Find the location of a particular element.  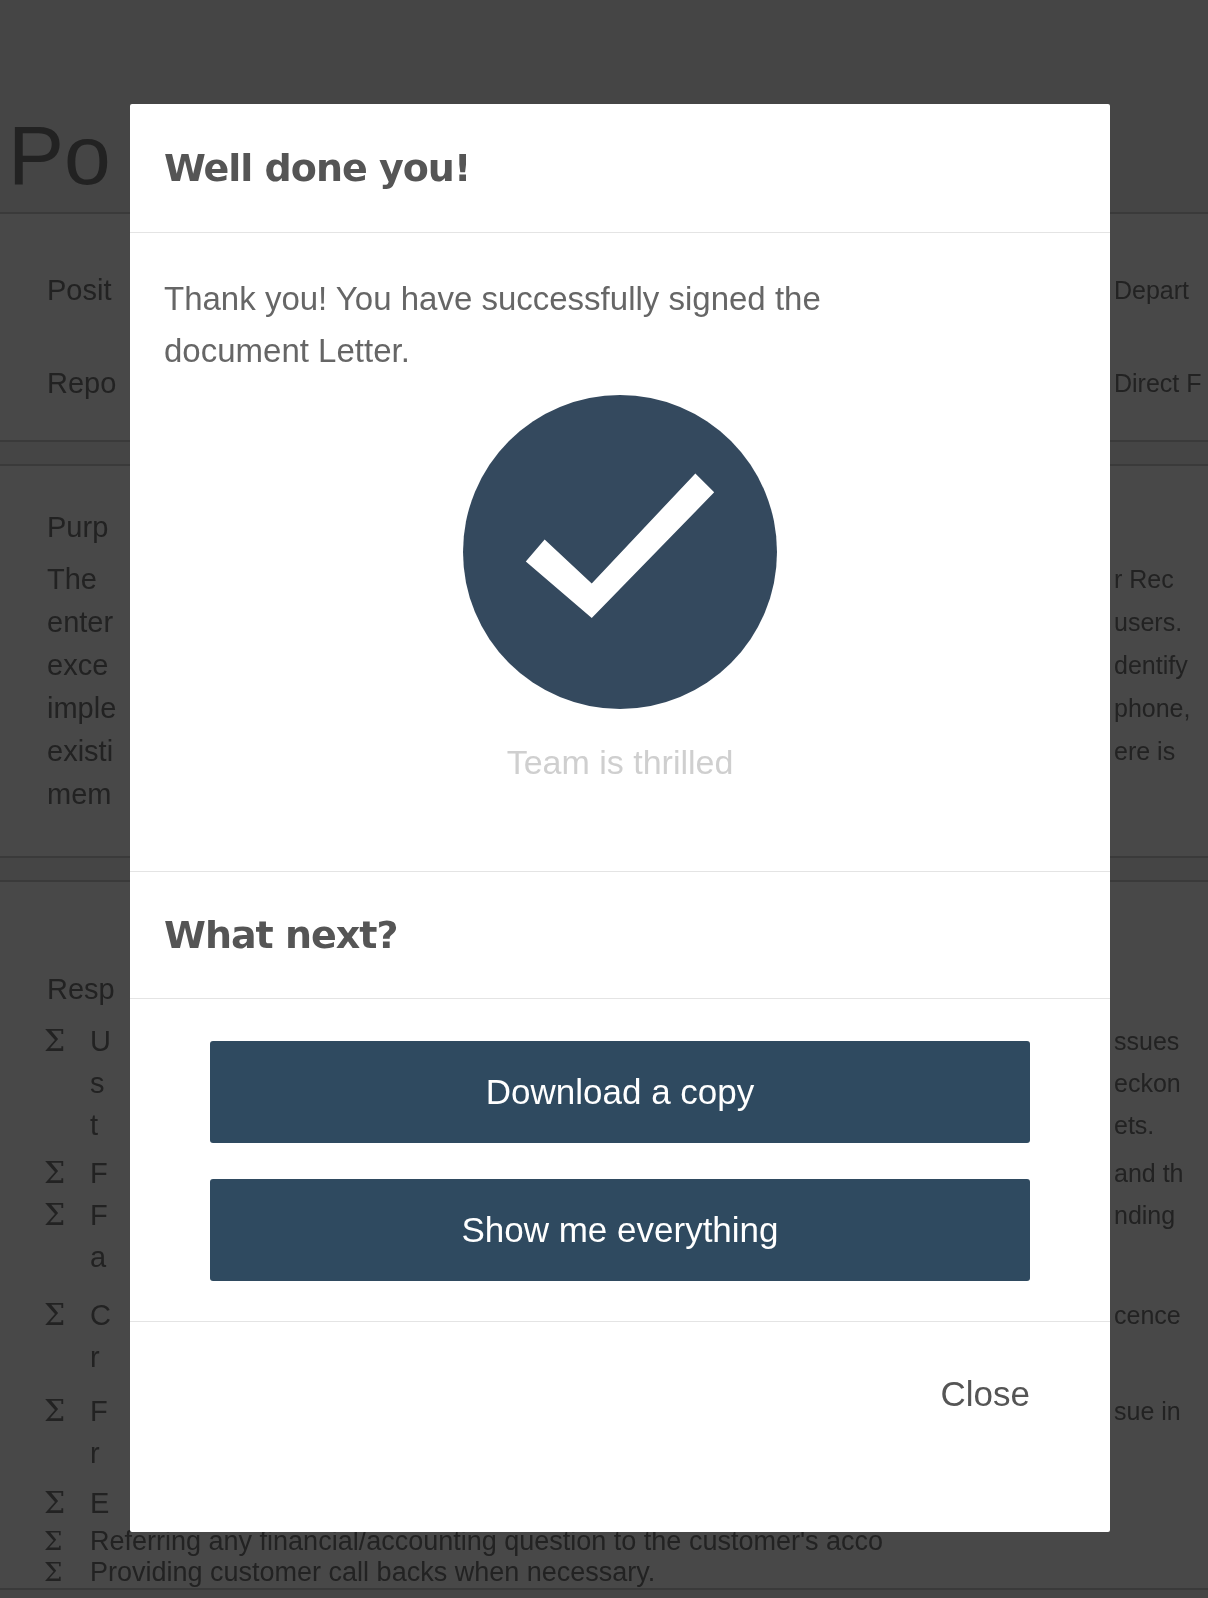

action-button: Show me everything is located at coordinates (620, 1230).